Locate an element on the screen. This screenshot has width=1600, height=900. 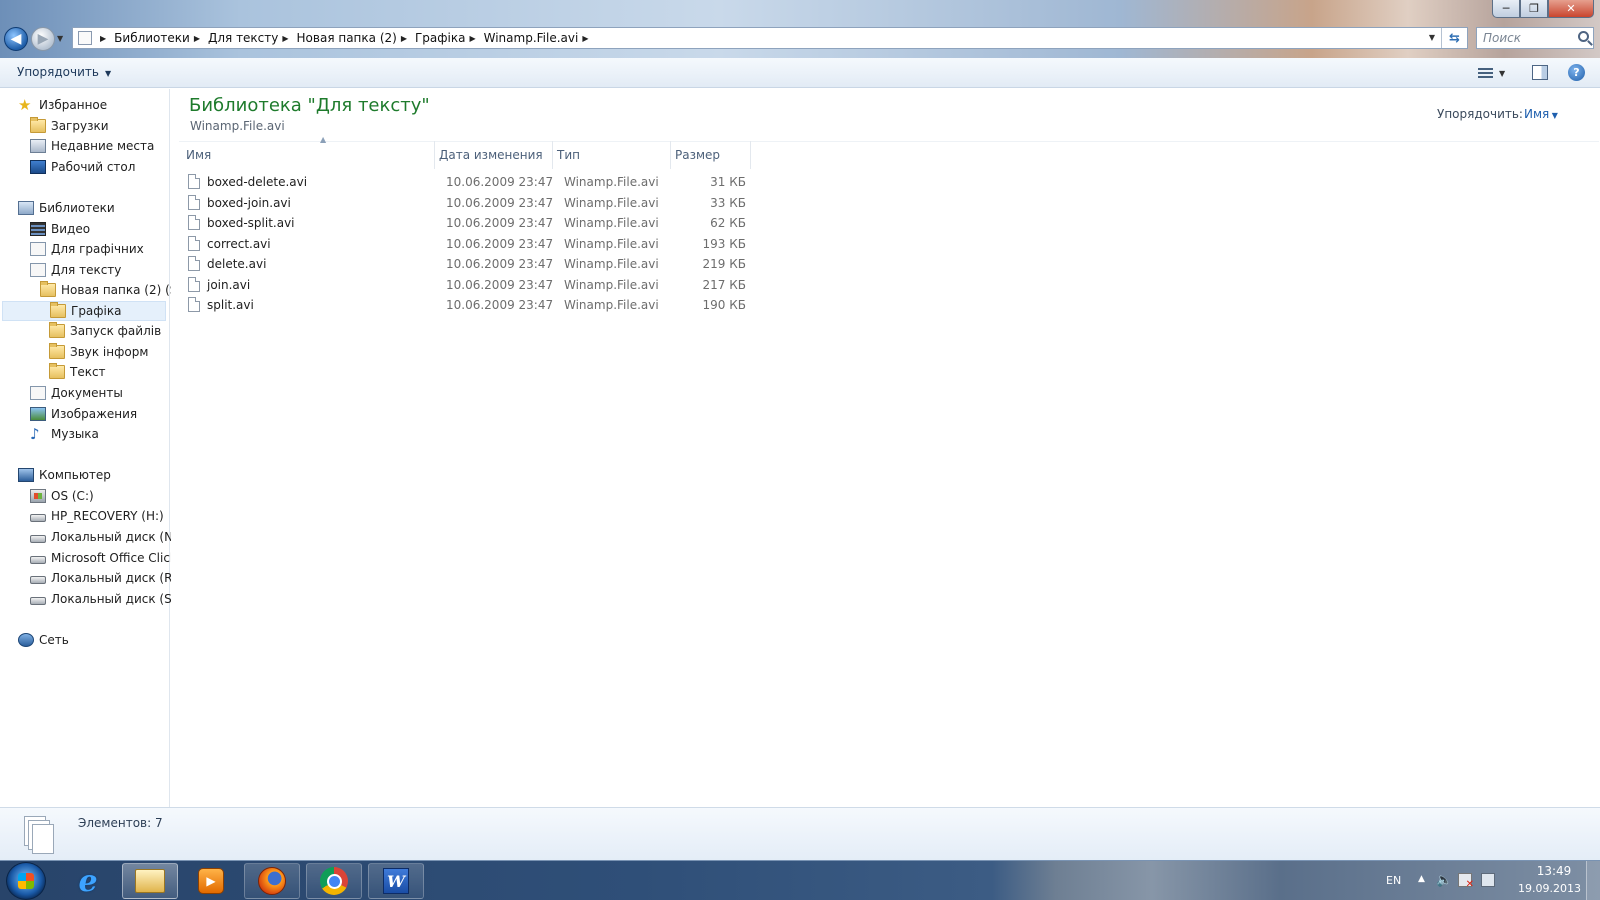
arrange-by-dropdown: Имя is located at coordinates (1541, 114).